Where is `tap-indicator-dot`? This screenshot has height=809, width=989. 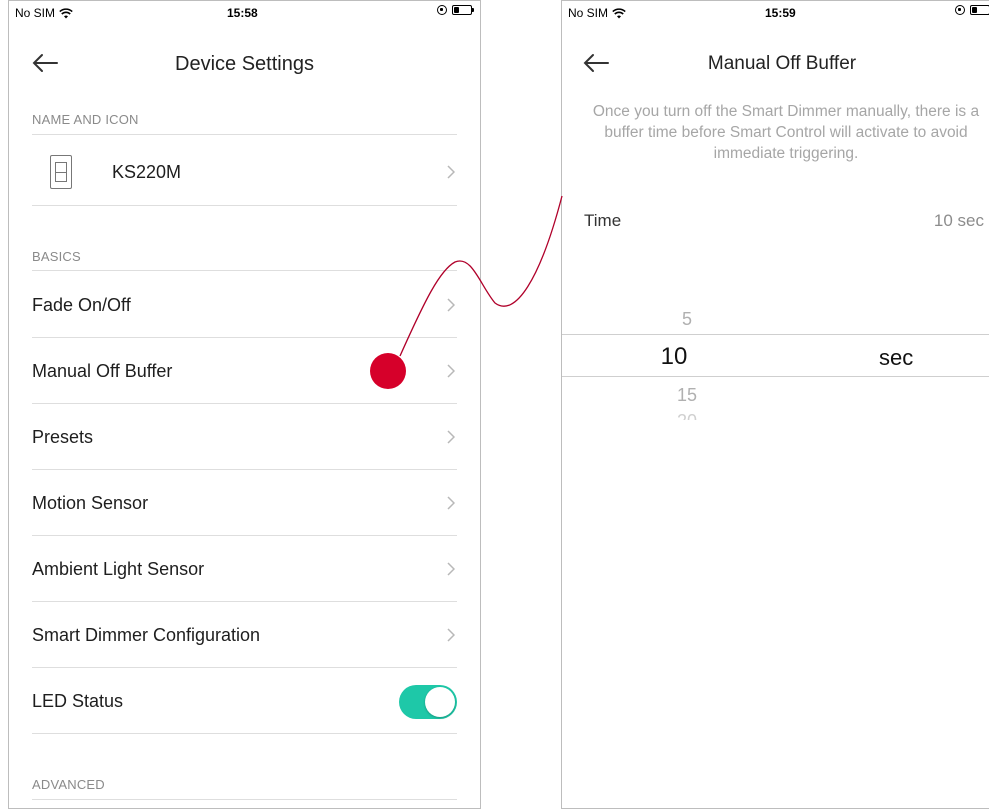
tap-indicator-dot is located at coordinates (388, 371).